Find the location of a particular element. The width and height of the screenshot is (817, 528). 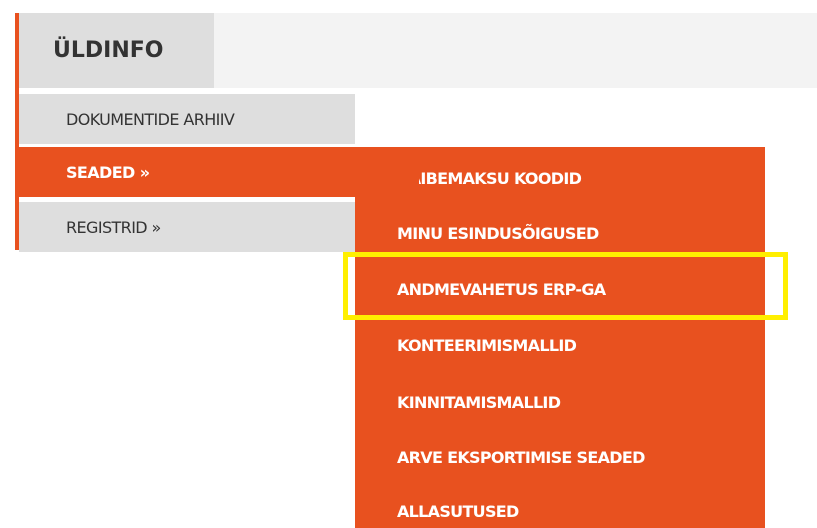

menu-item-label: DOKUMENTIDE ARHIIV is located at coordinates (150, 119).